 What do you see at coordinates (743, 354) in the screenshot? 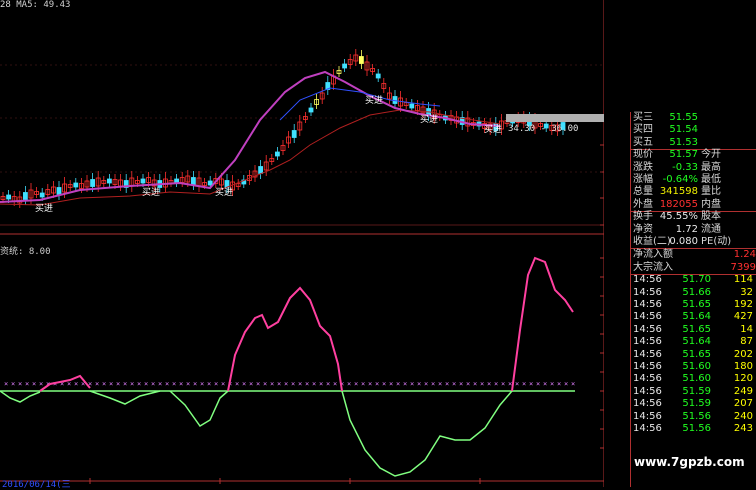
I see `tick-volume: 202` at bounding box center [743, 354].